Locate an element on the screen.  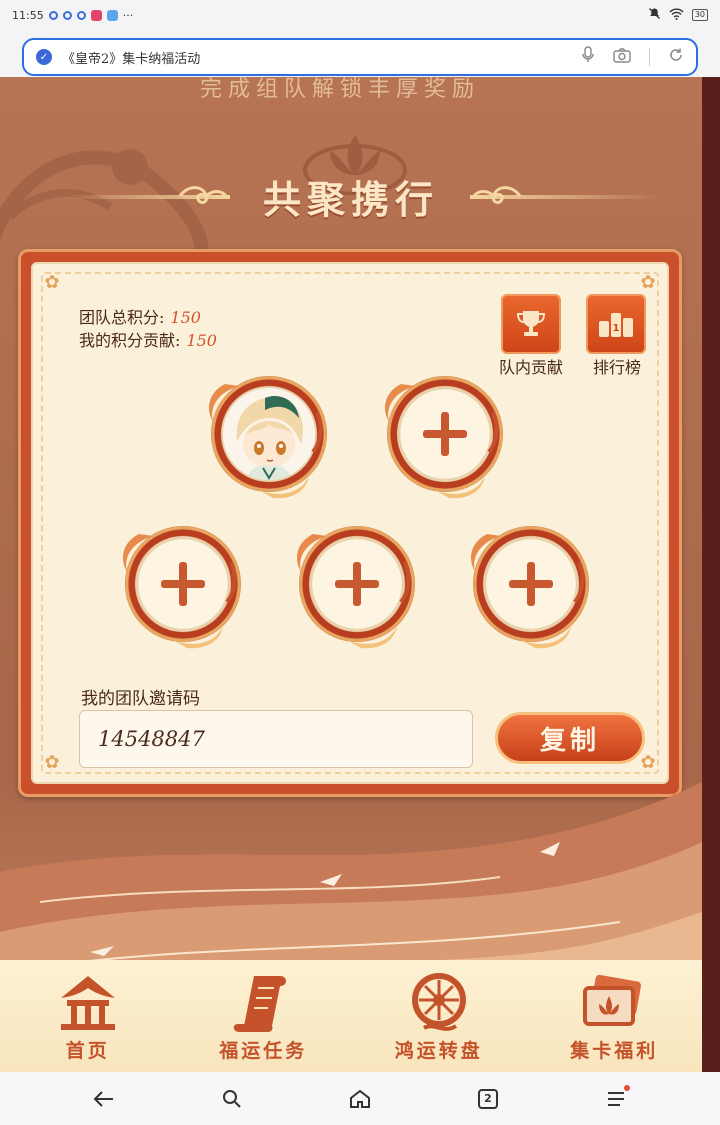
bottom-navigation: 首页 福运任务 鸿运转盘 集卡福利 is located at coordinates (351, 1016).